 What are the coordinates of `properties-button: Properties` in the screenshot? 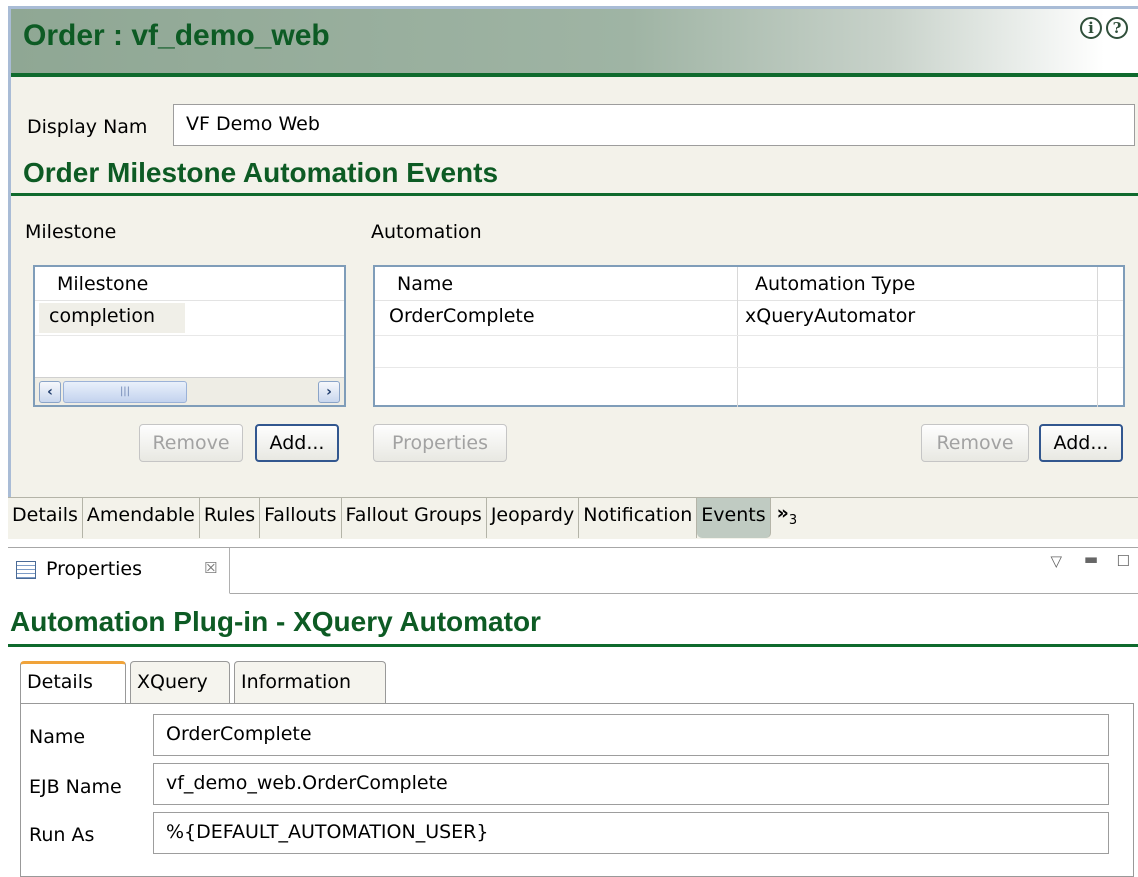 It's located at (440, 443).